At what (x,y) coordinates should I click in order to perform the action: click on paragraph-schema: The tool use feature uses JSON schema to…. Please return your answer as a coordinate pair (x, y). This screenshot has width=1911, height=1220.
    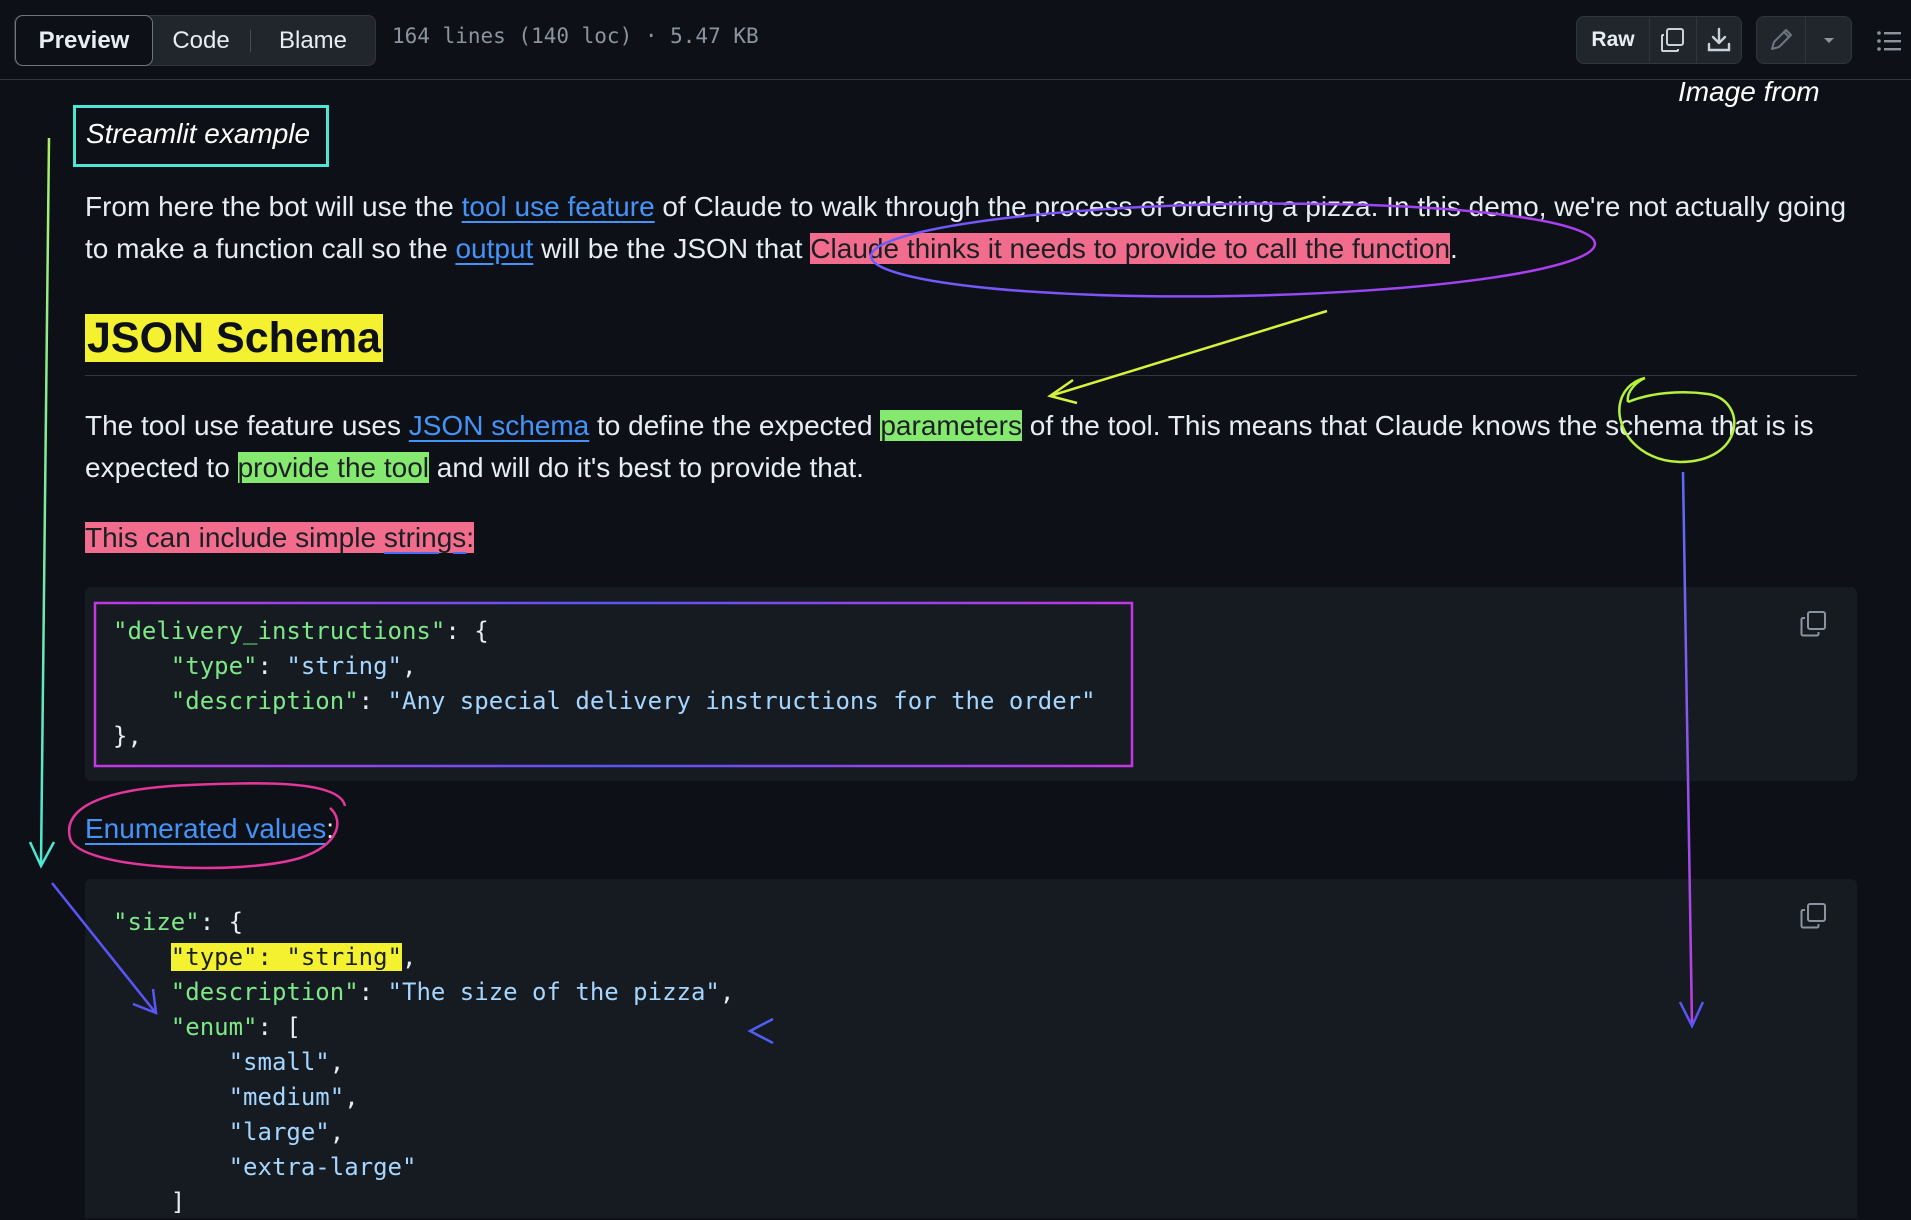
    Looking at the image, I should click on (970, 447).